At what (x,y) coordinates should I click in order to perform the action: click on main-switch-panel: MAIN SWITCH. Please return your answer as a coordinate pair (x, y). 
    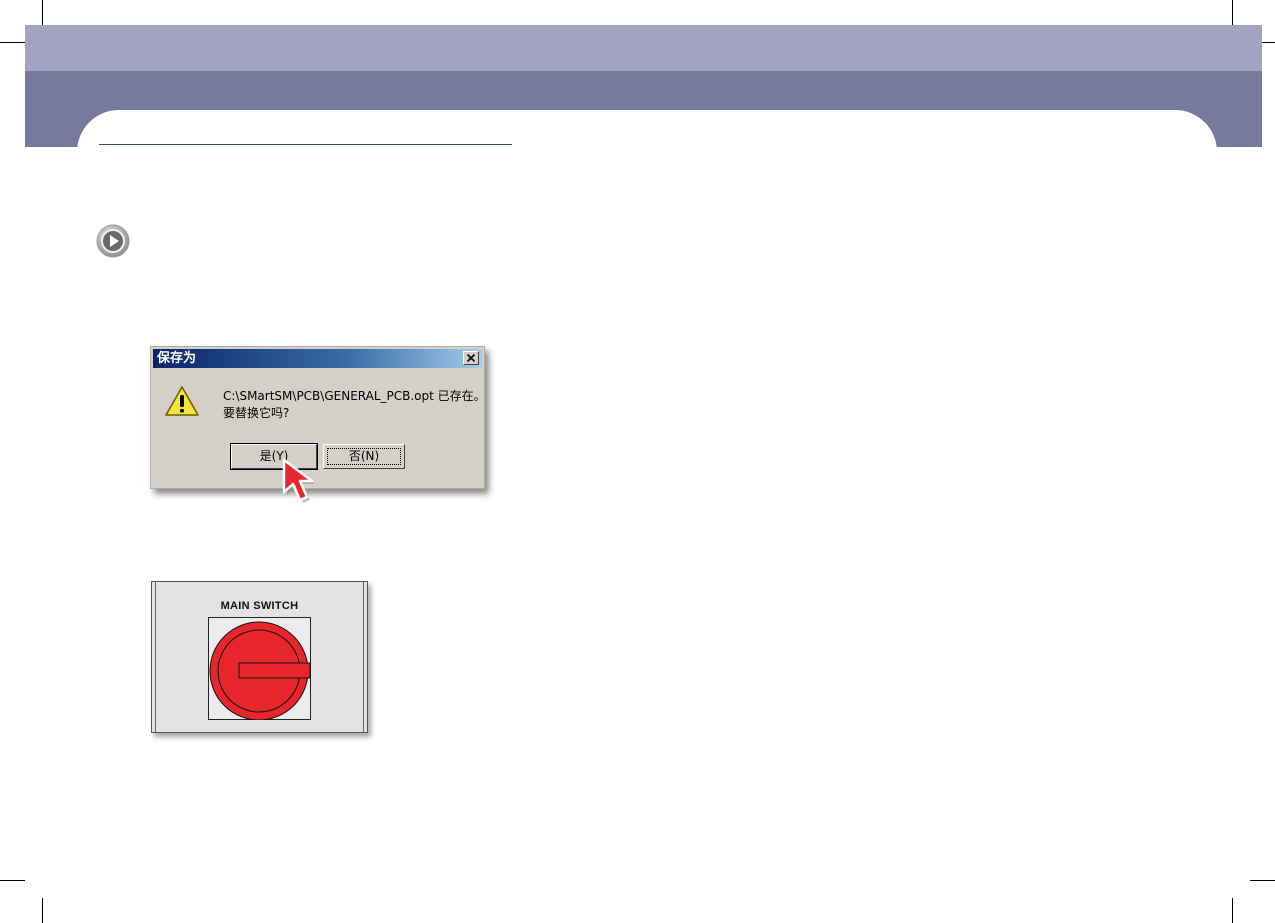
    Looking at the image, I should click on (259, 657).